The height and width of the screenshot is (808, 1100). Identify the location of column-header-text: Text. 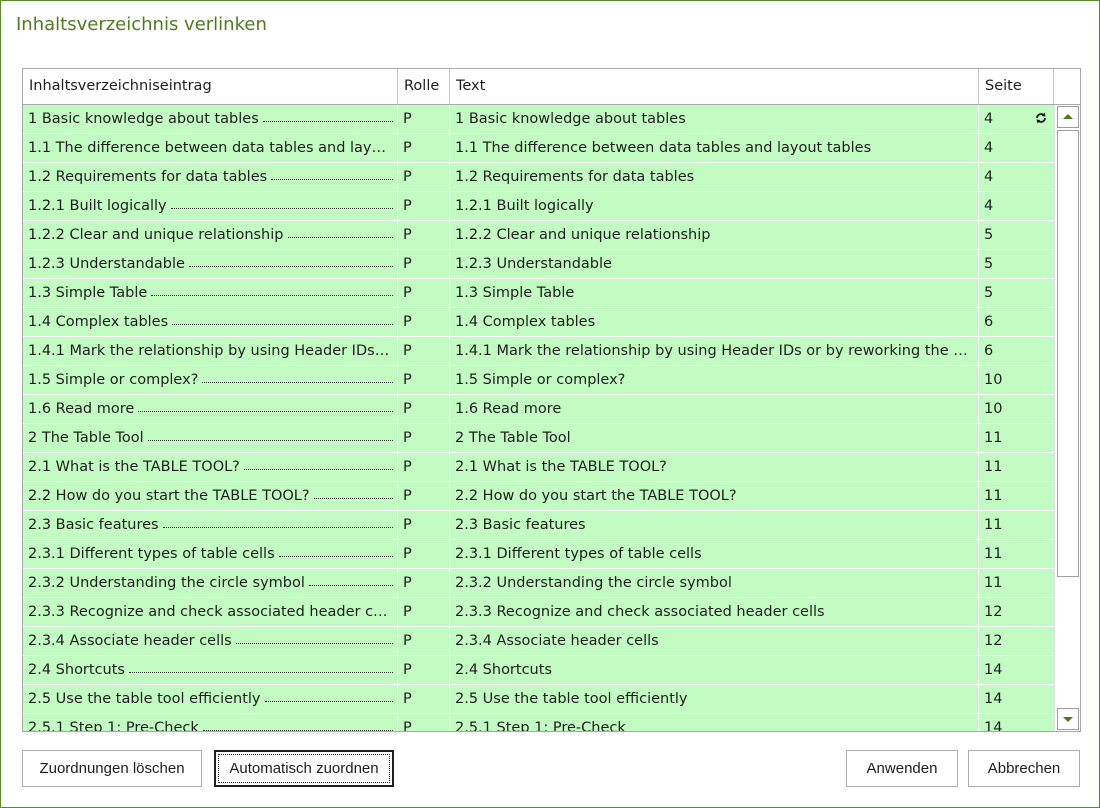
(714, 86).